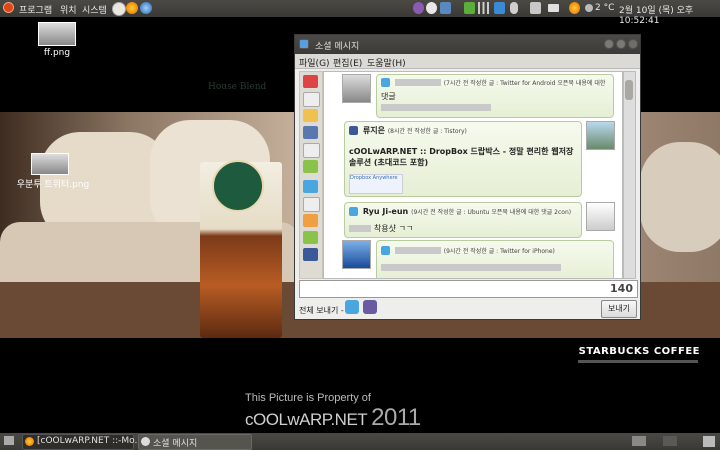 This screenshot has height=450, width=720. What do you see at coordinates (621, 288) in the screenshot?
I see `char-counter: 140` at bounding box center [621, 288].